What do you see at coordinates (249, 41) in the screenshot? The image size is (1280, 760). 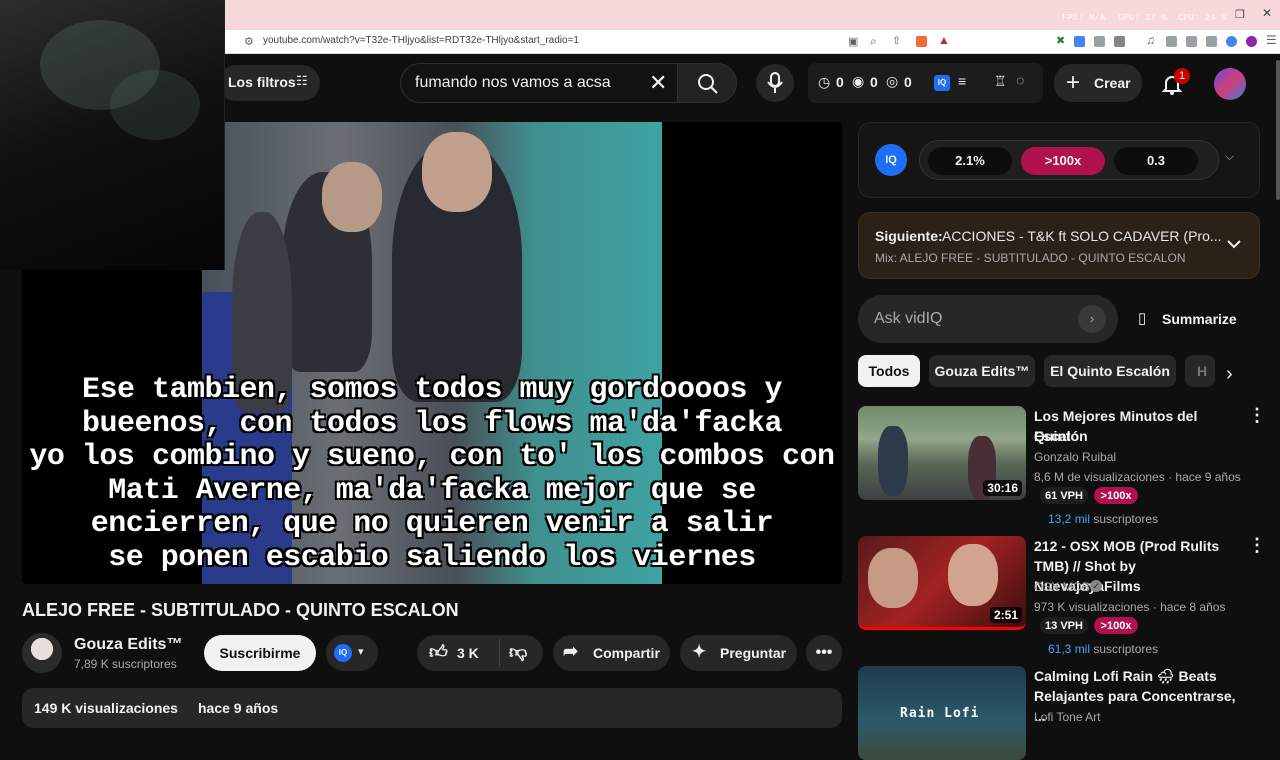 I see `site-settings-icon: ⚙` at bounding box center [249, 41].